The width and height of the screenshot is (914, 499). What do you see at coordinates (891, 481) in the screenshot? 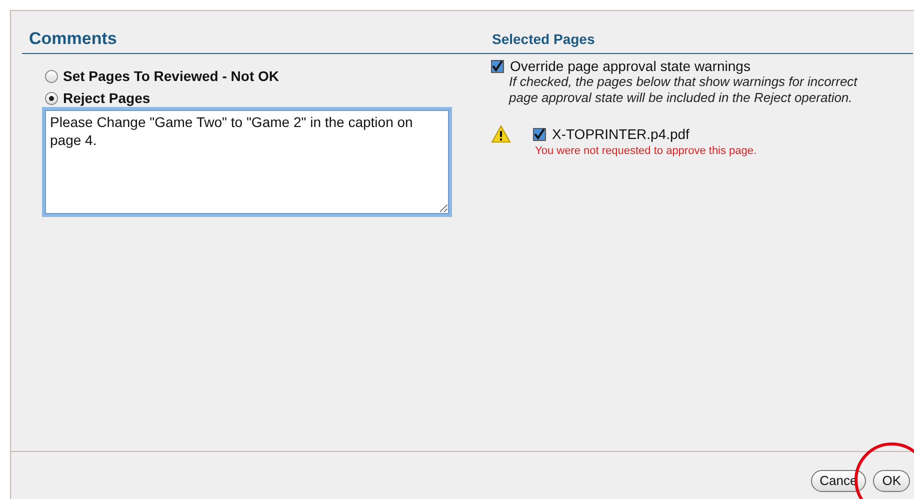
I see `ok-button: OK` at bounding box center [891, 481].